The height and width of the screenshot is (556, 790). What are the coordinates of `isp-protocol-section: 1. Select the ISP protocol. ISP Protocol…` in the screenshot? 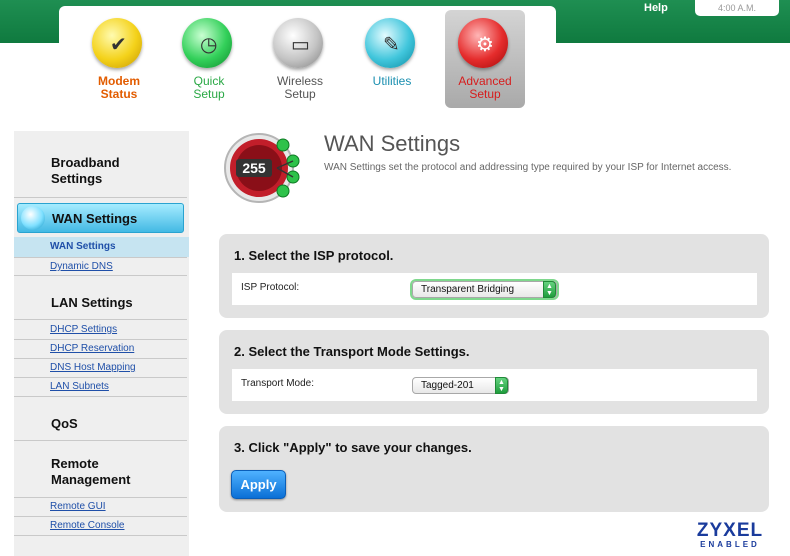 It's located at (494, 276).